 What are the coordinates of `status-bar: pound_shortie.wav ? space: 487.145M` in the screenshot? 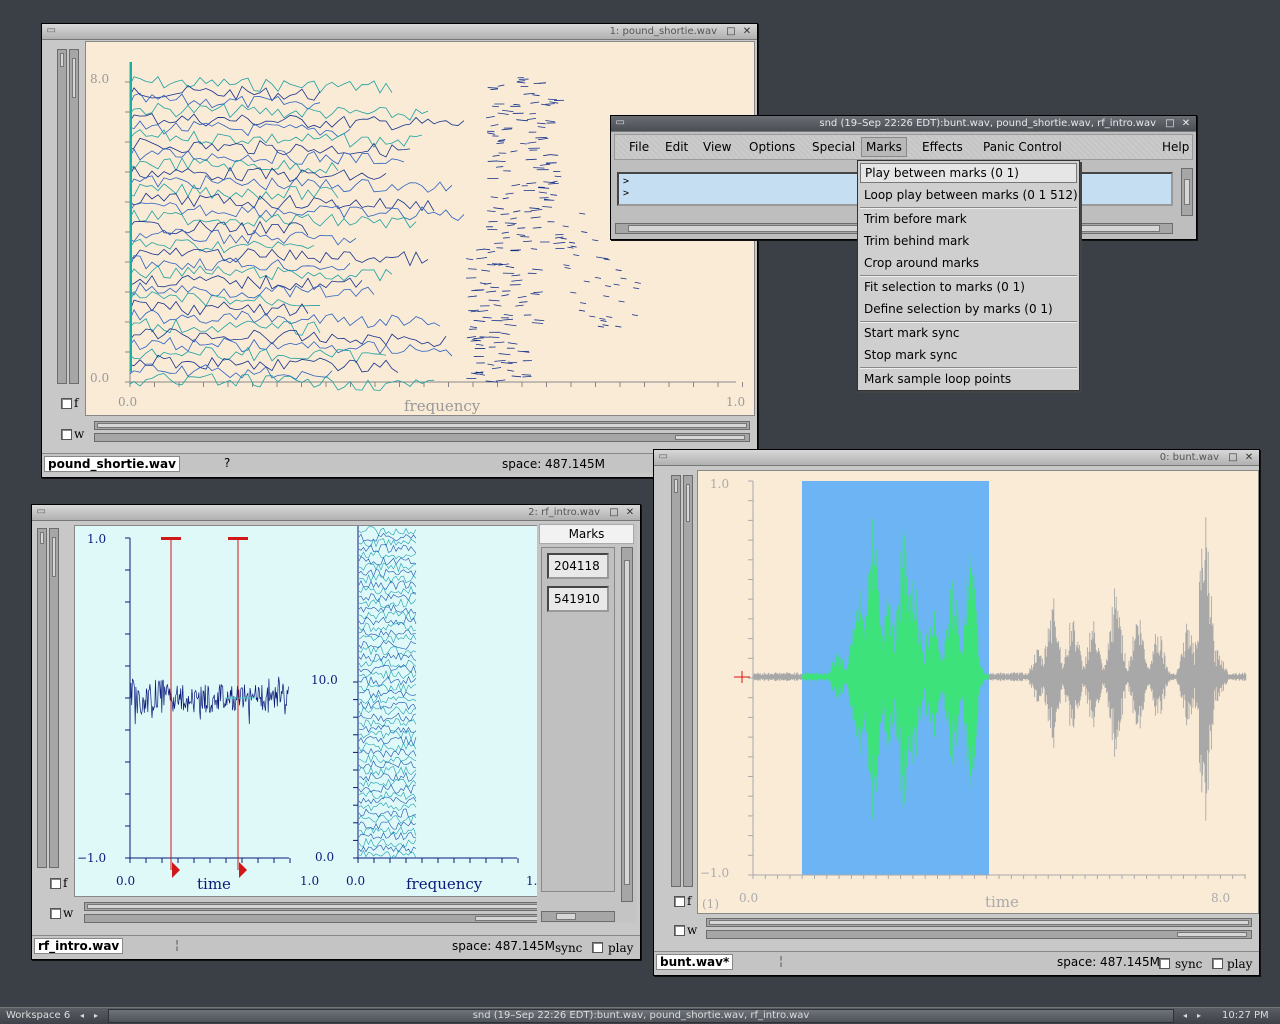 It's located at (399, 463).